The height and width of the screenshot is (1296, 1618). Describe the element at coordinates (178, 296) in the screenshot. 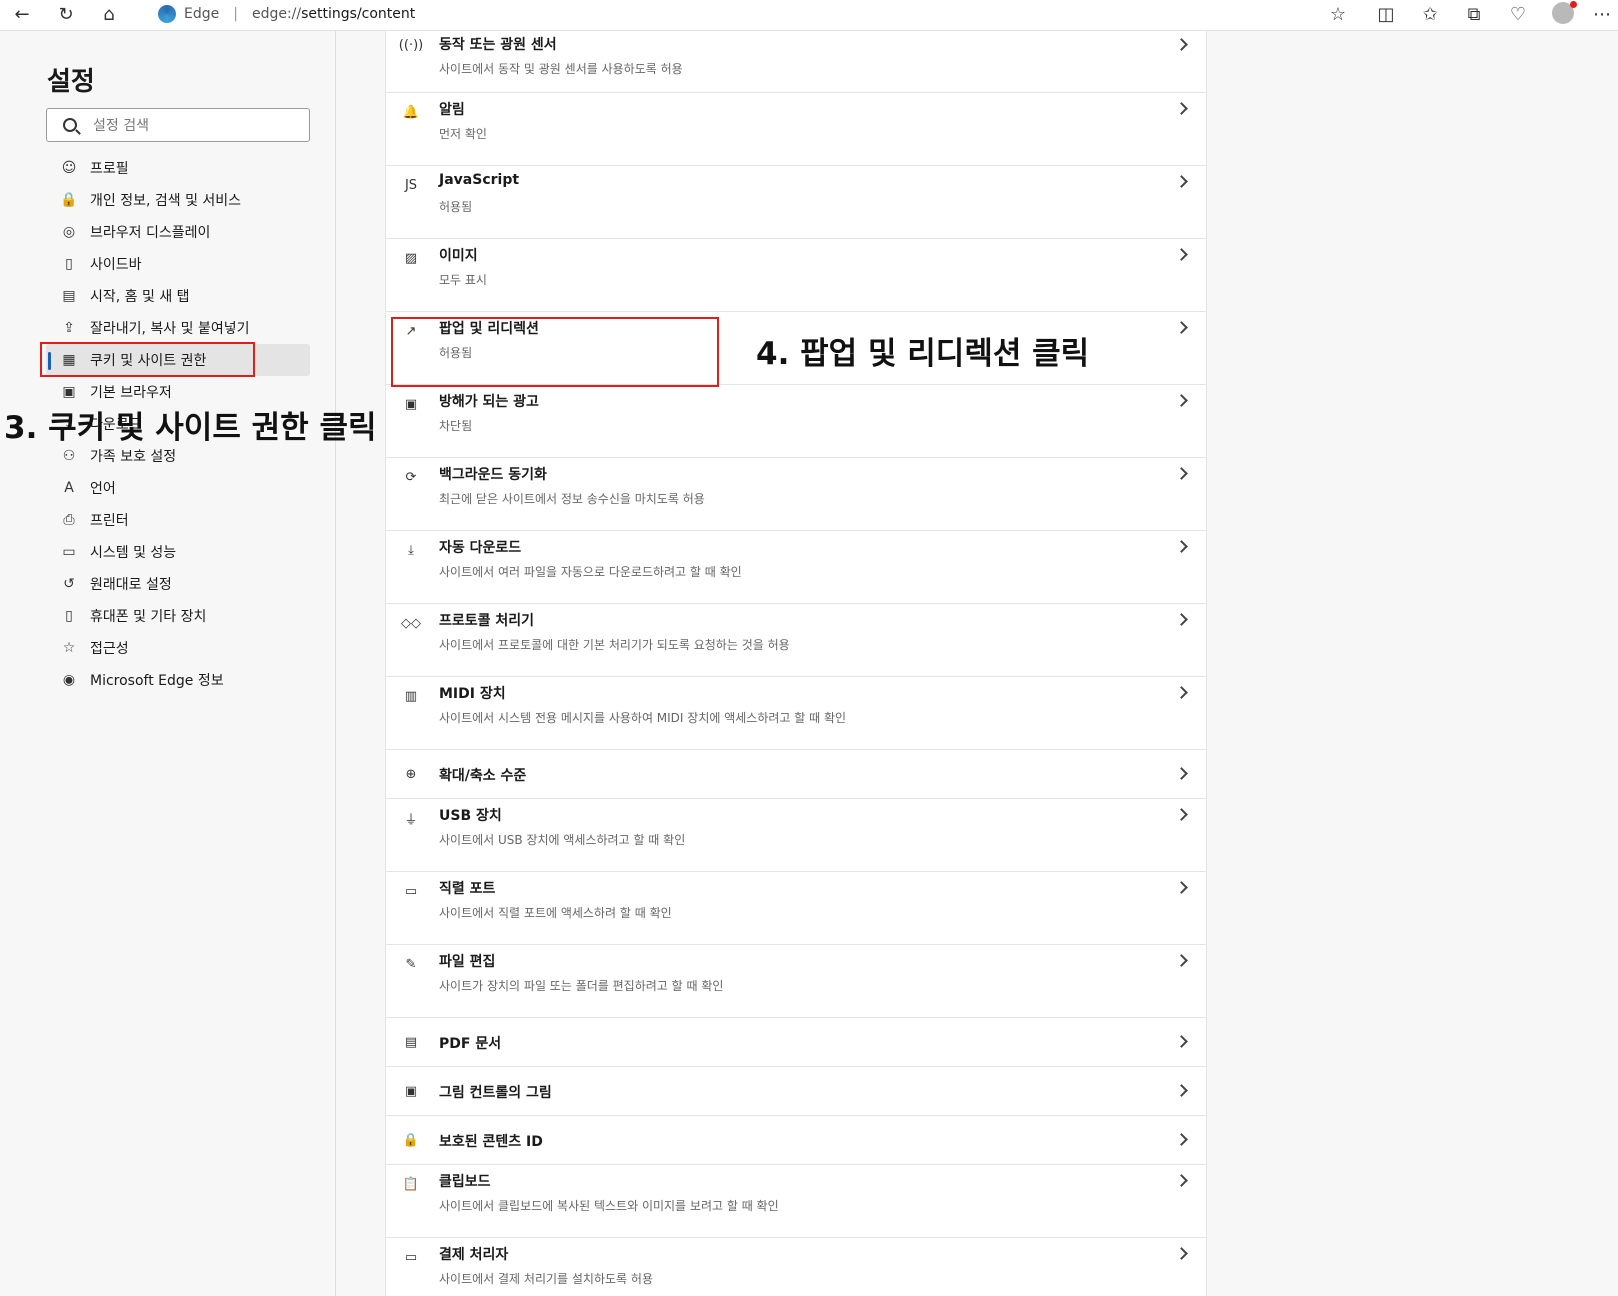

I see `sidebar-item-4: ▤ 시작, 홈 및 새 탭` at that location.